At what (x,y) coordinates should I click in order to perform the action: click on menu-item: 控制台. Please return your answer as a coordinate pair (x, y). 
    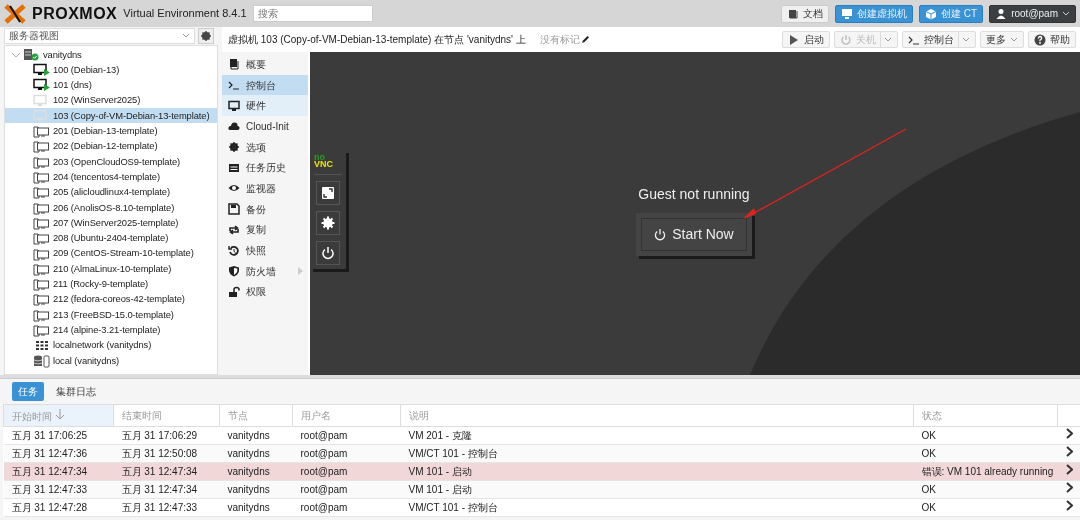
    Looking at the image, I should click on (265, 85).